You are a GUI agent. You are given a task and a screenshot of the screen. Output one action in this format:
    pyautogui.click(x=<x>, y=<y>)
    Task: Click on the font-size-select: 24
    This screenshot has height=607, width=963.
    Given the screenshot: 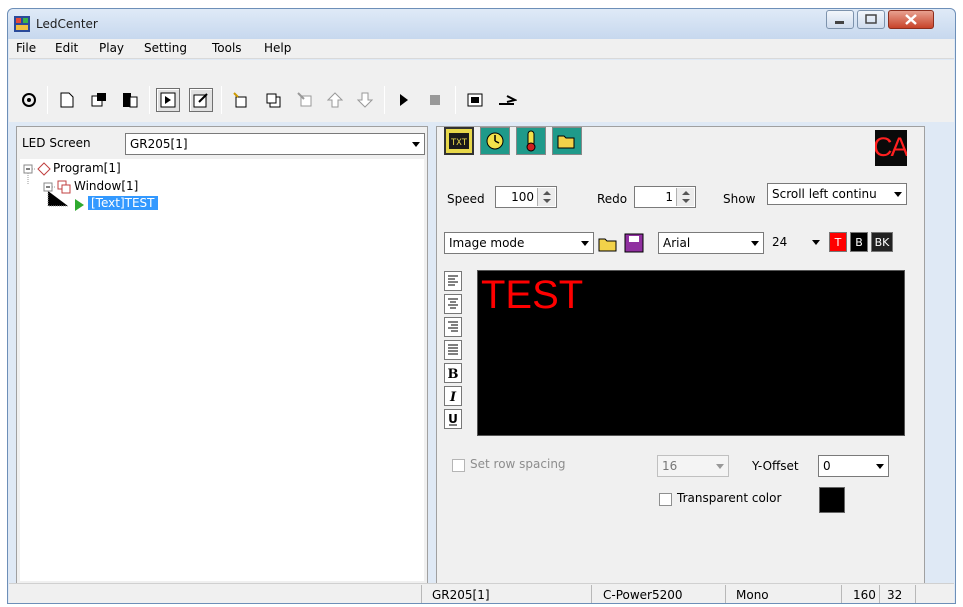 What is the action you would take?
    pyautogui.click(x=796, y=243)
    